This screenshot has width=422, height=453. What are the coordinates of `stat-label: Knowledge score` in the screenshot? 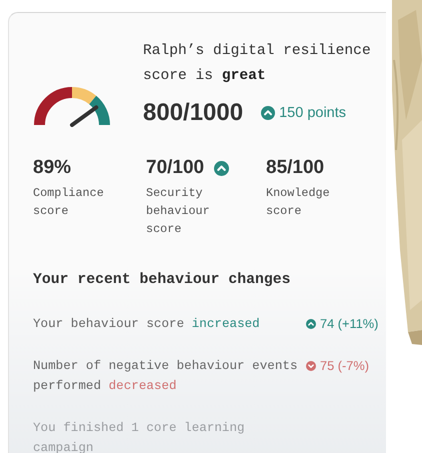 It's located at (298, 202).